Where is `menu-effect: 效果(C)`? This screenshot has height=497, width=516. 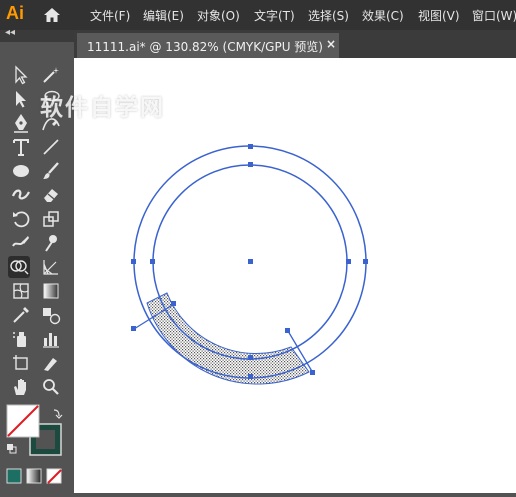 menu-effect: 效果(C) is located at coordinates (383, 15).